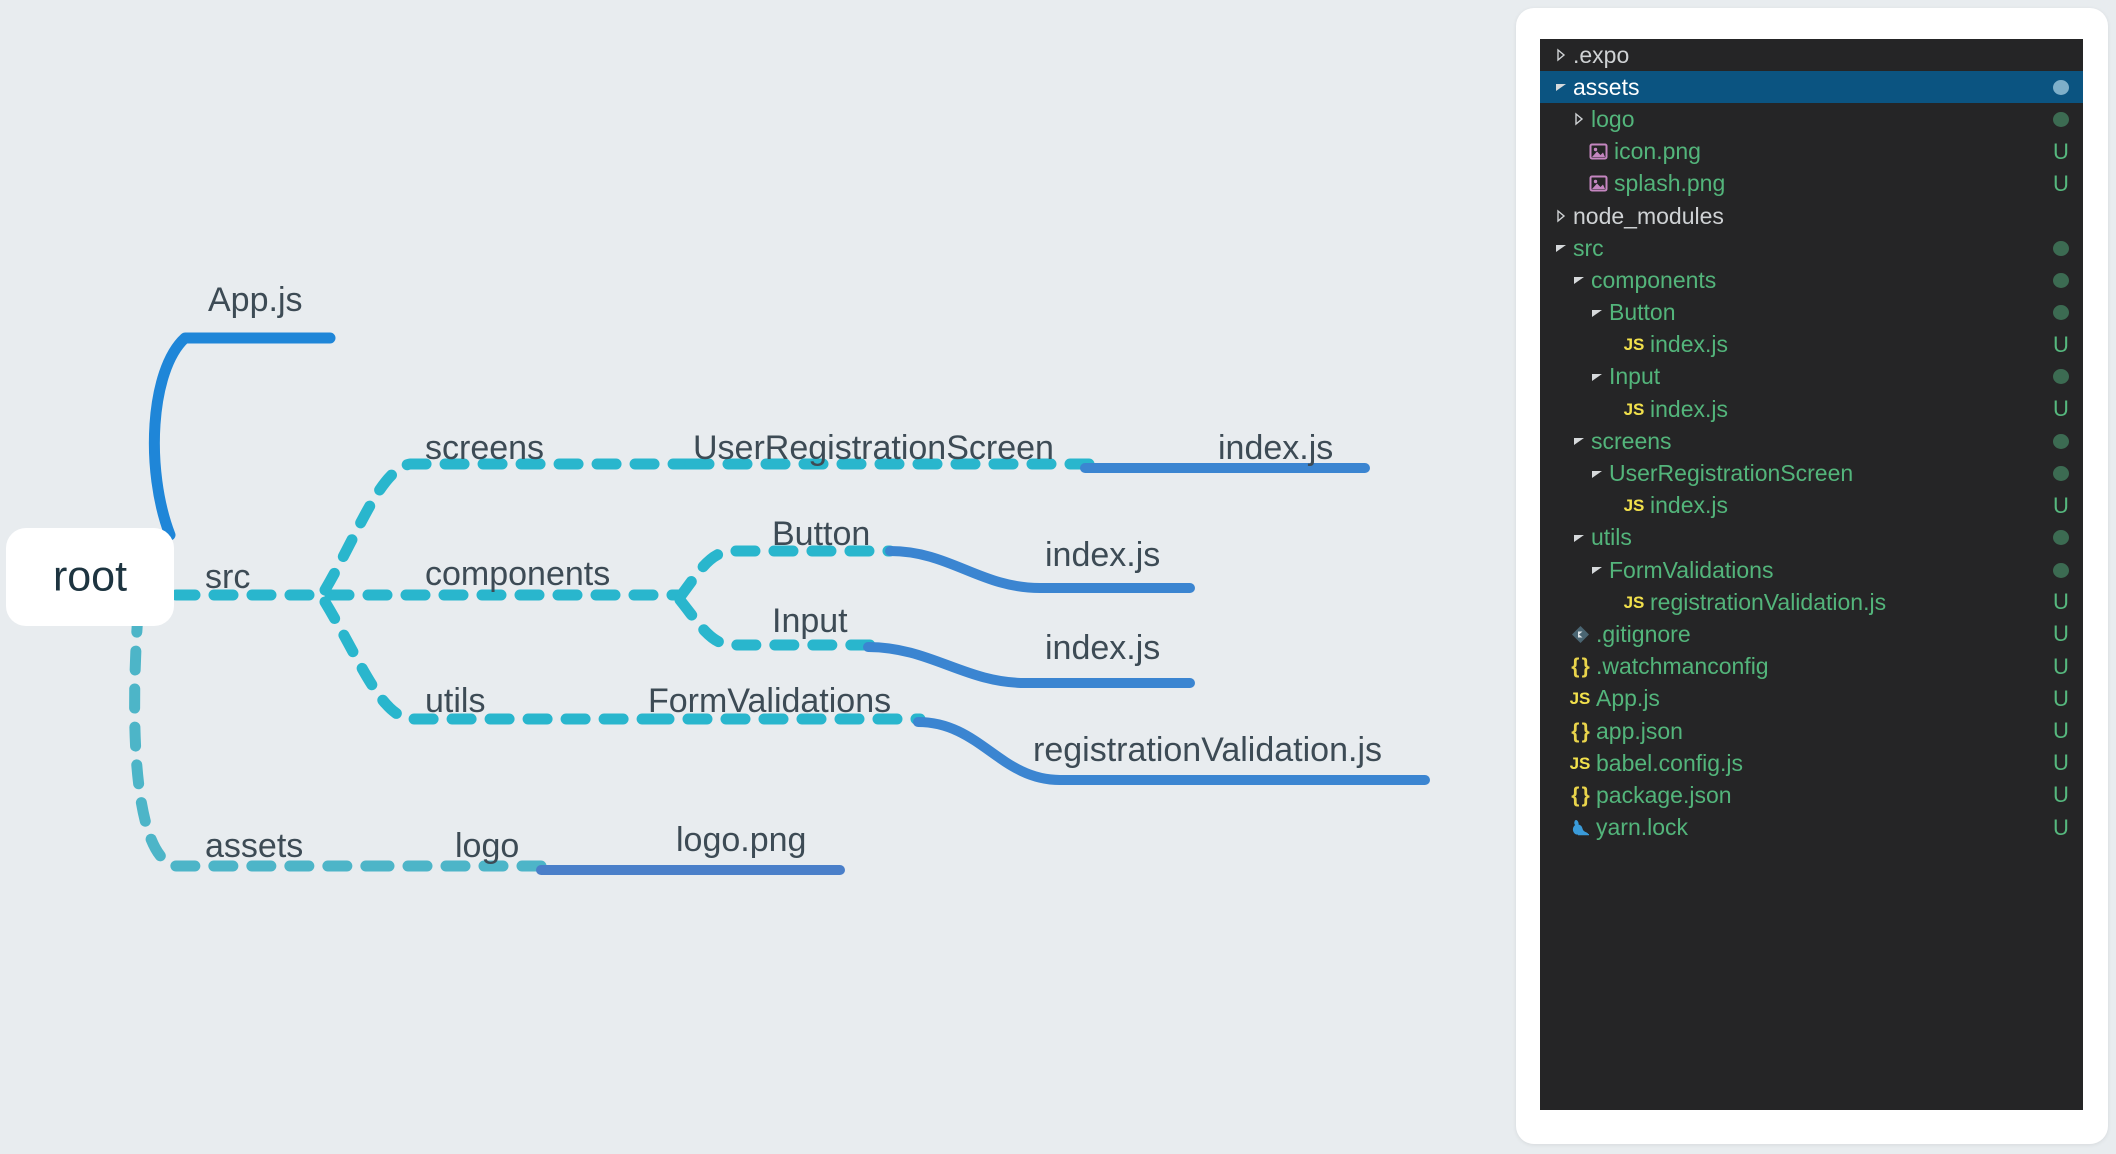 This screenshot has width=2116, height=1154. What do you see at coordinates (1811, 87) in the screenshot?
I see `tree-row-assets: assets` at bounding box center [1811, 87].